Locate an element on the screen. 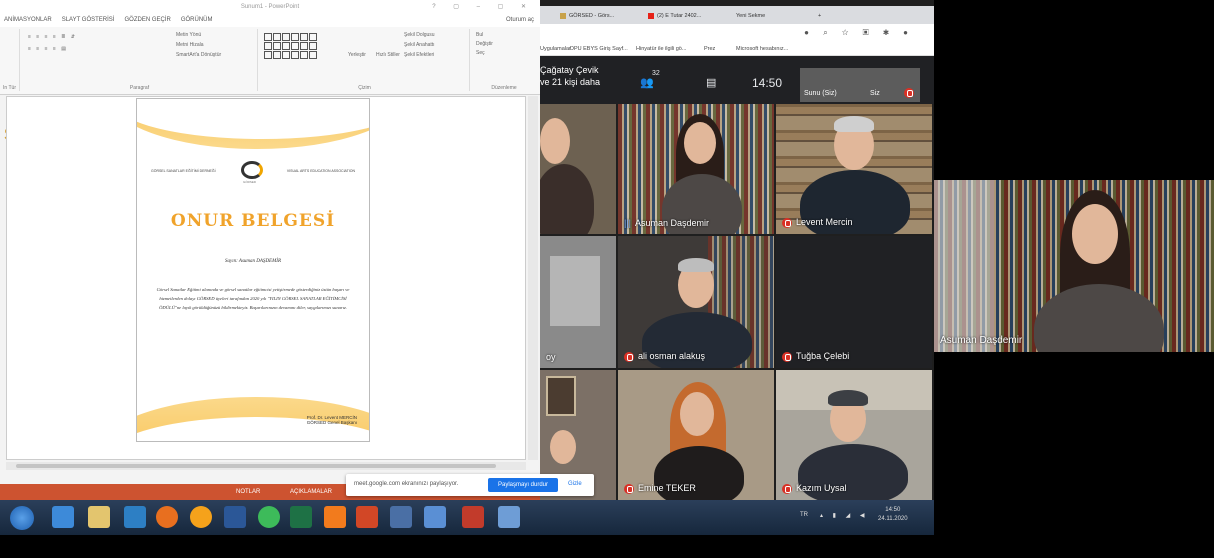 Image resolution: width=1214 pixels, height=558 pixels. illustrator-icon is located at coordinates (335, 517).